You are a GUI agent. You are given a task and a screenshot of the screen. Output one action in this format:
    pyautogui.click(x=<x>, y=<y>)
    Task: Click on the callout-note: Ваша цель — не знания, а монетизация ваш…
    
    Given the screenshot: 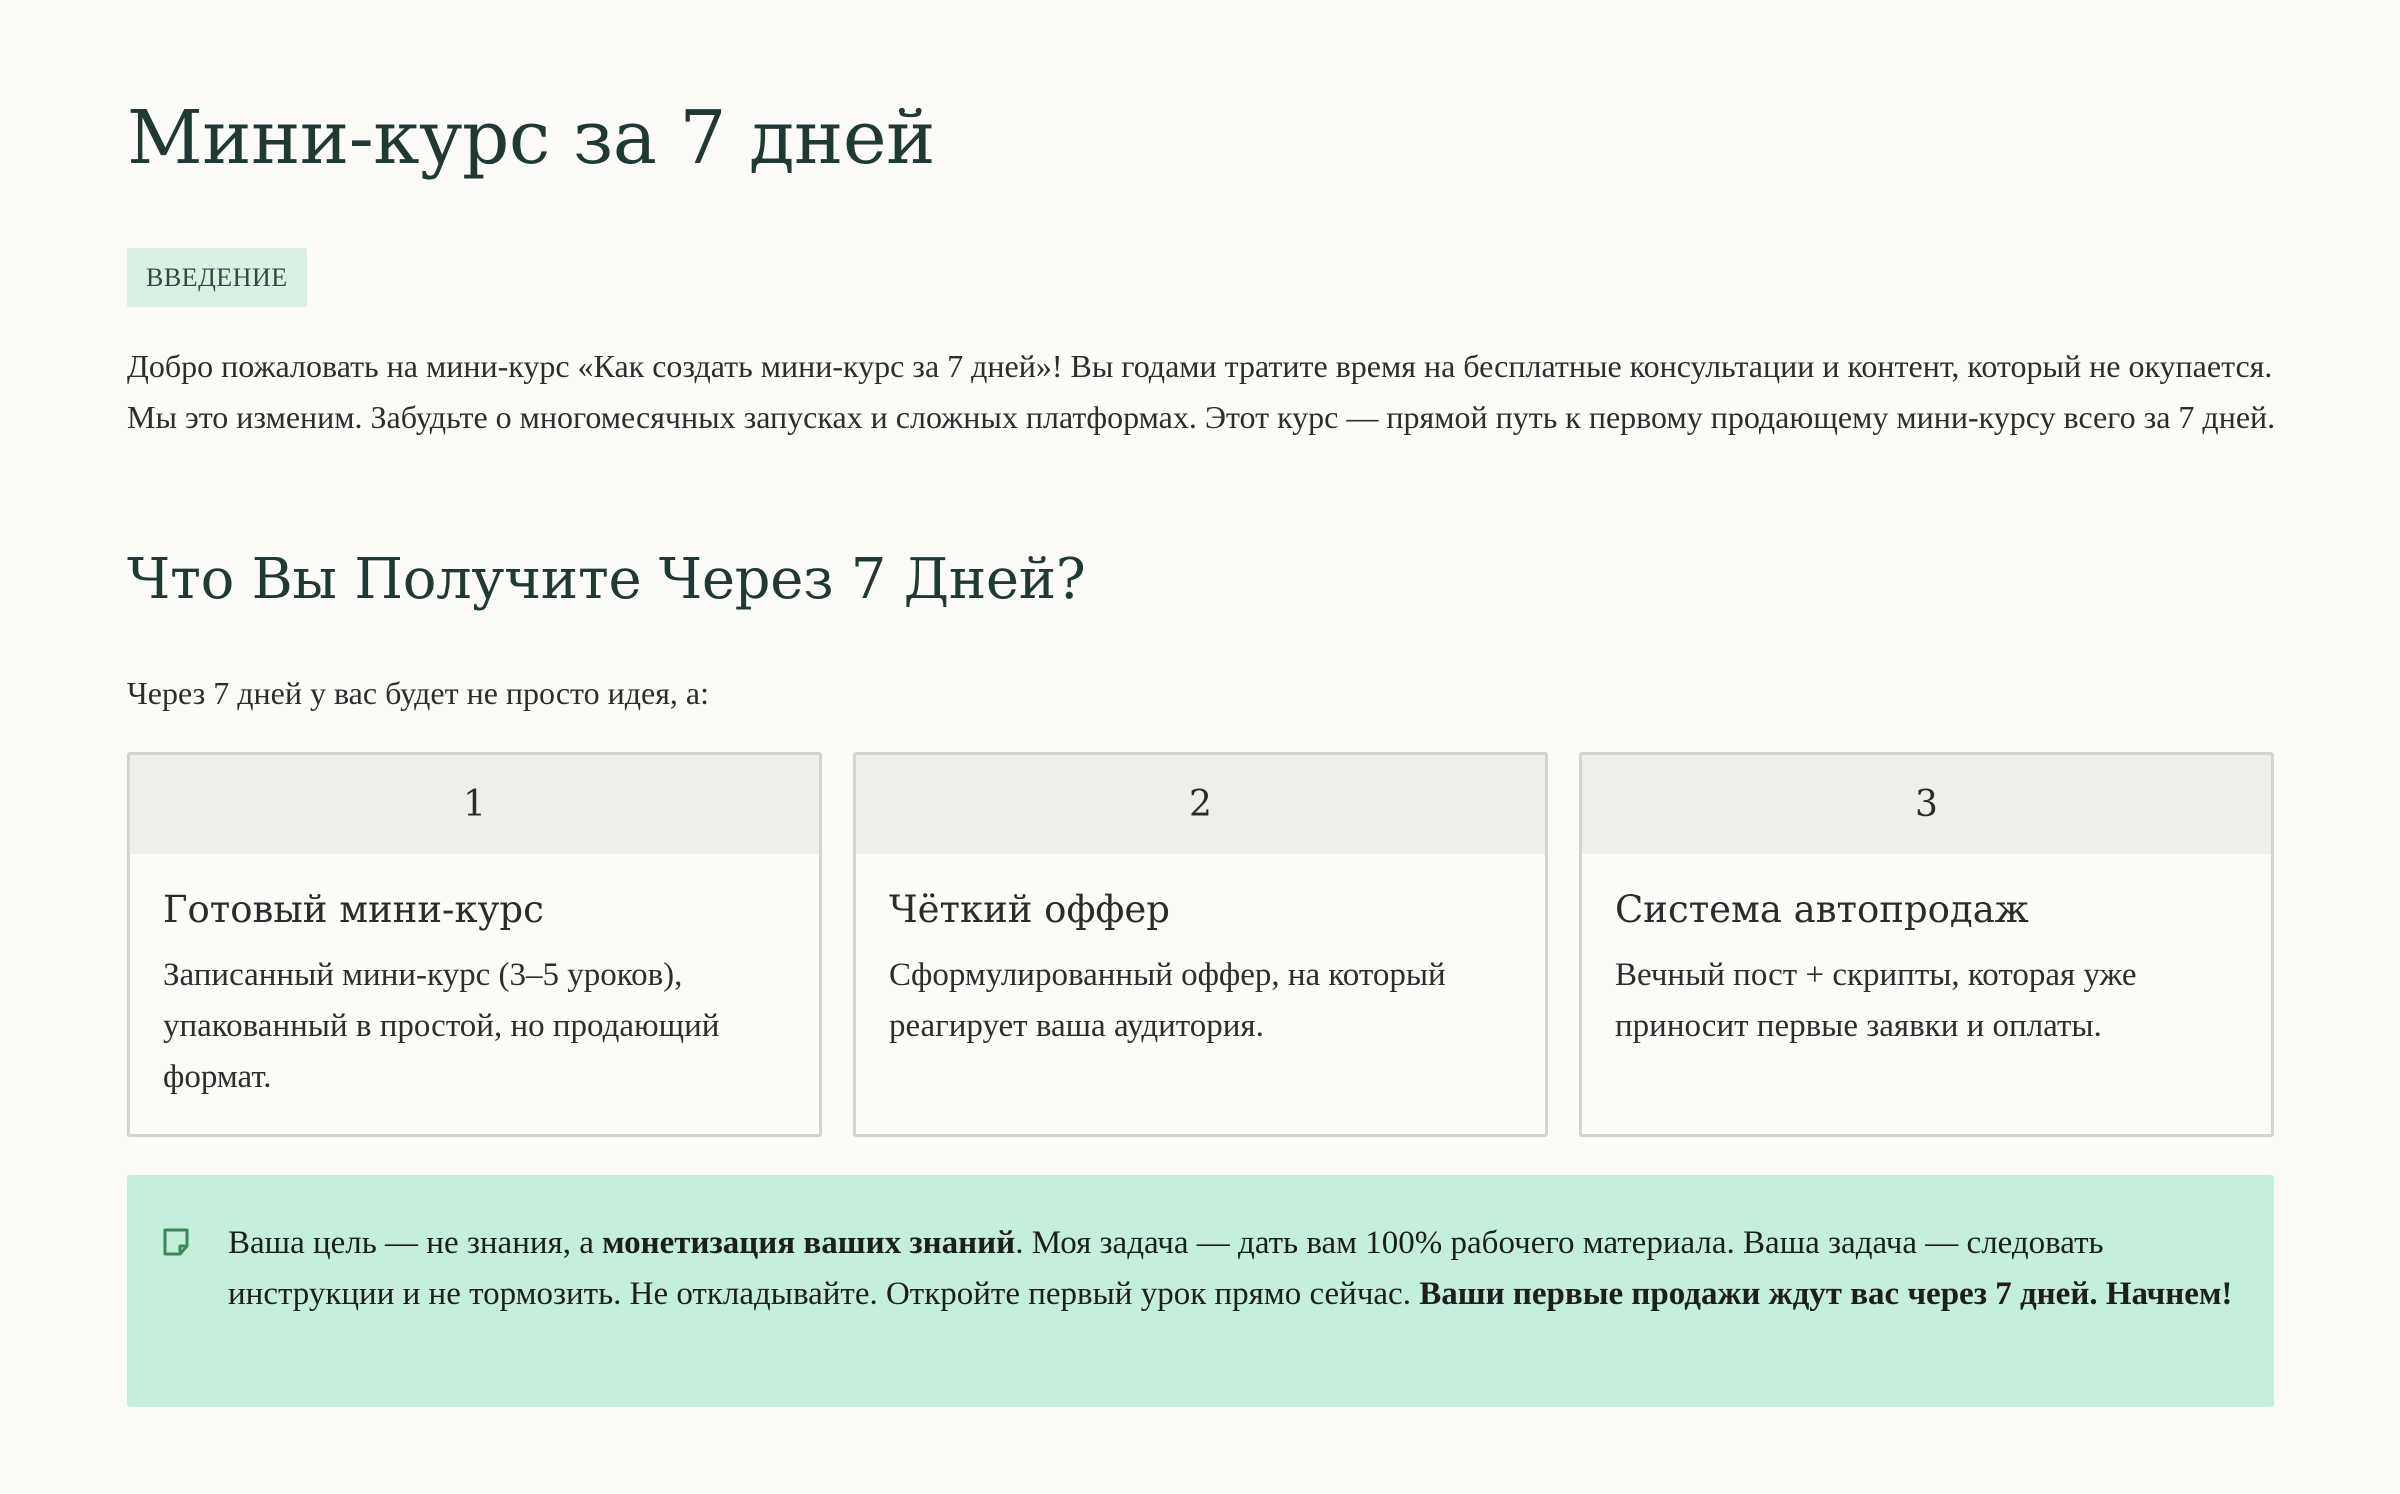 What is the action you would take?
    pyautogui.click(x=1200, y=1291)
    